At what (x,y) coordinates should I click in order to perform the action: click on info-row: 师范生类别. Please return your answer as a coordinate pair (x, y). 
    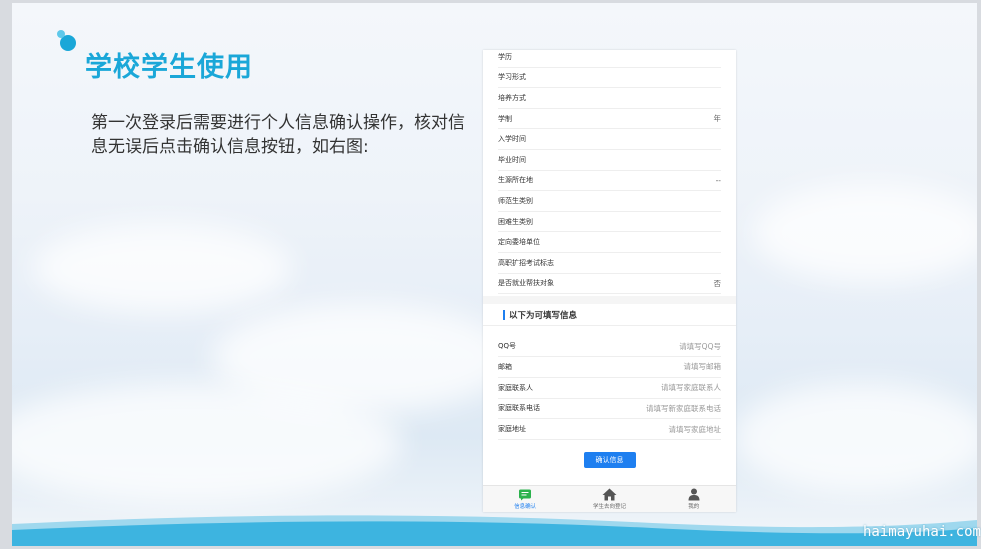
    Looking at the image, I should click on (609, 201).